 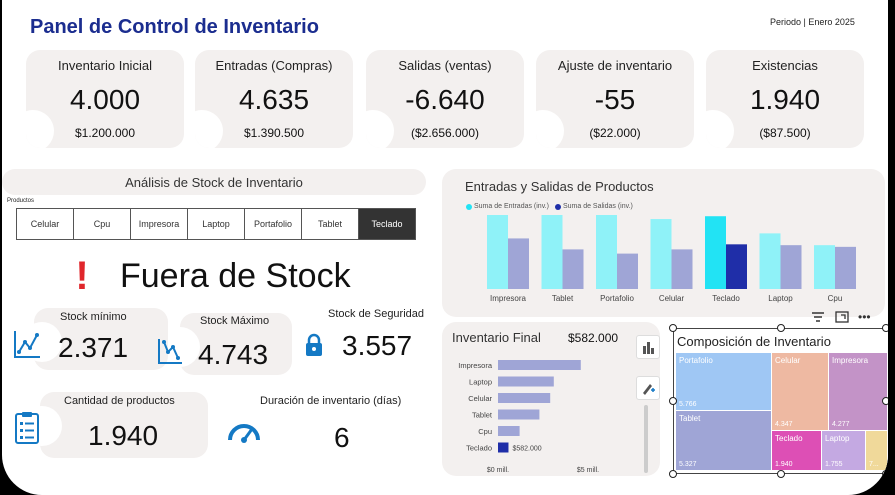 What do you see at coordinates (796, 450) in the screenshot?
I see `treemap-cell-teclado: Teclado 1.940` at bounding box center [796, 450].